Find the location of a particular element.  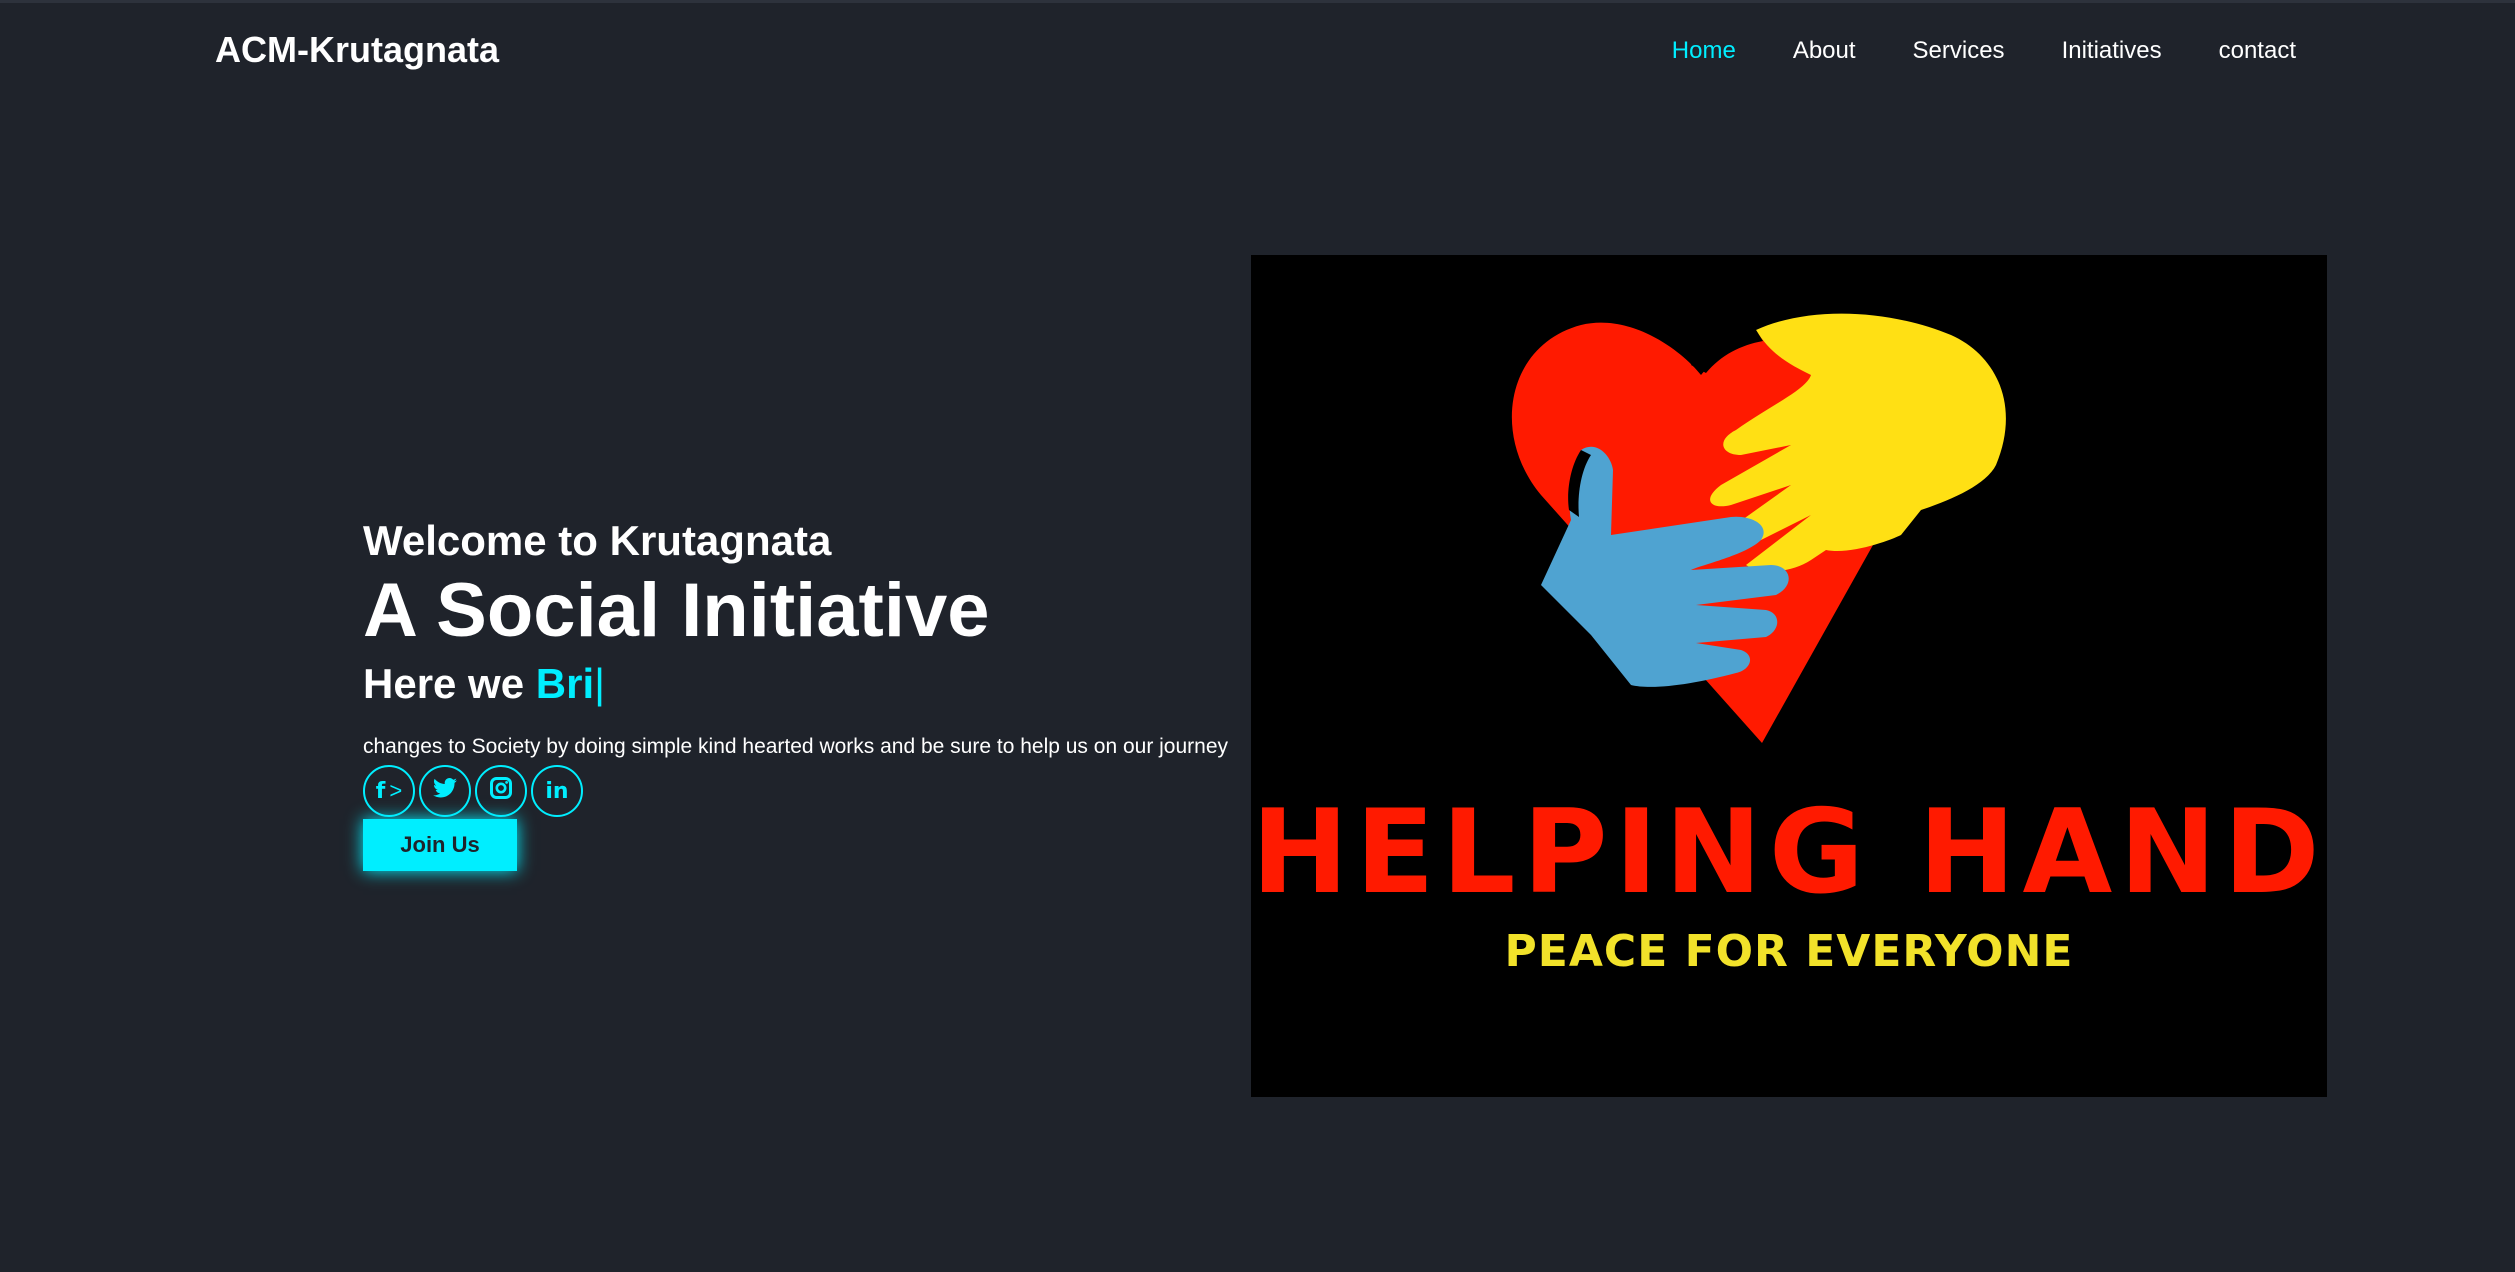

welcome-heading: Welcome to Krutagnata is located at coordinates (597, 540).